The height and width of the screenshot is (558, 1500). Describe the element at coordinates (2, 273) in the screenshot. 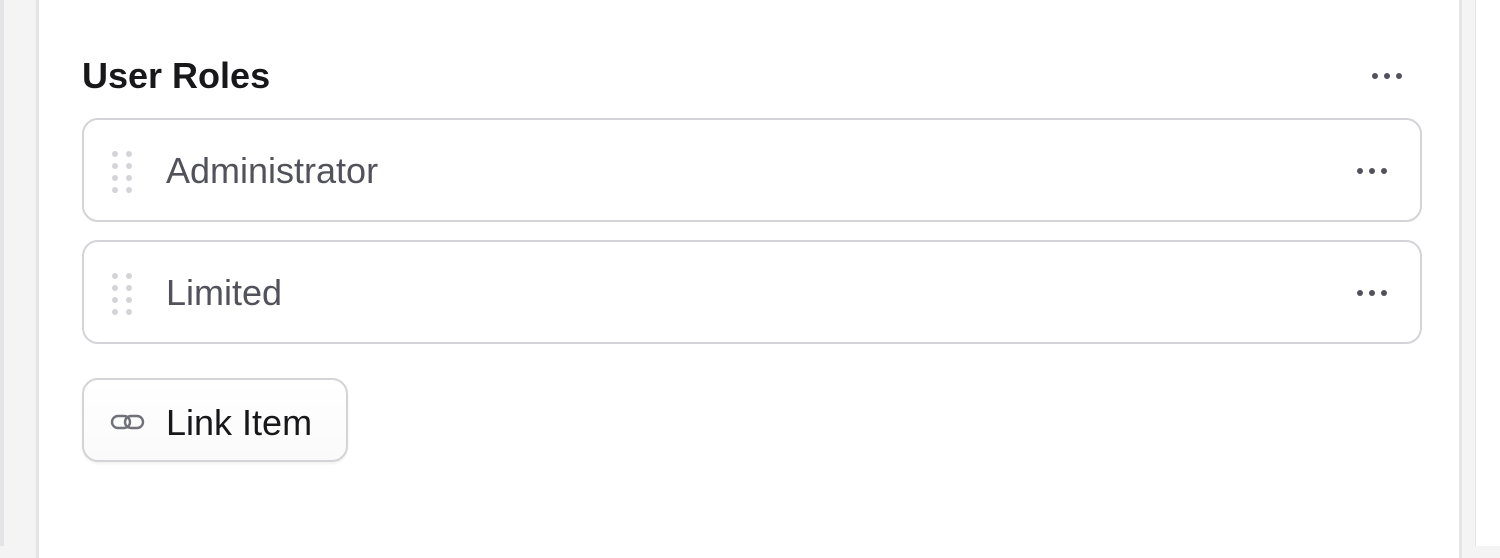

I see `page-edge-left` at that location.